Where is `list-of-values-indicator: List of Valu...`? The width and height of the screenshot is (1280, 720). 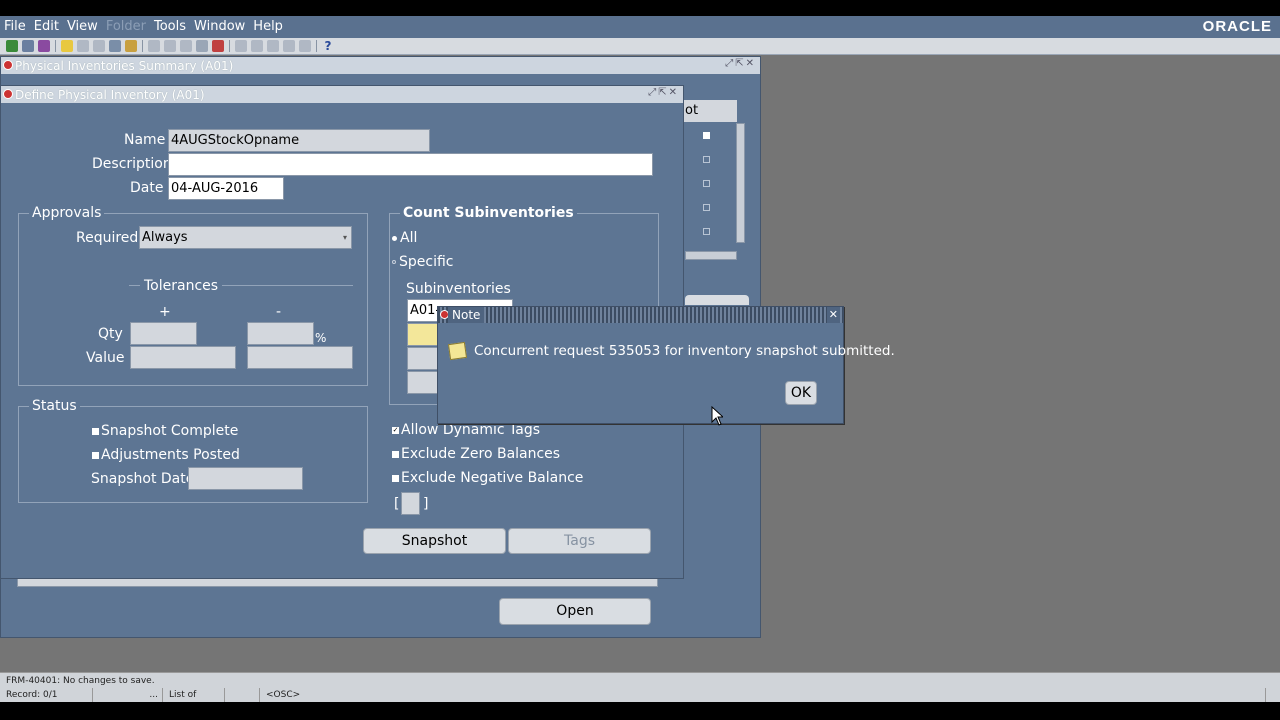 list-of-values-indicator: List of Valu... is located at coordinates (194, 701).